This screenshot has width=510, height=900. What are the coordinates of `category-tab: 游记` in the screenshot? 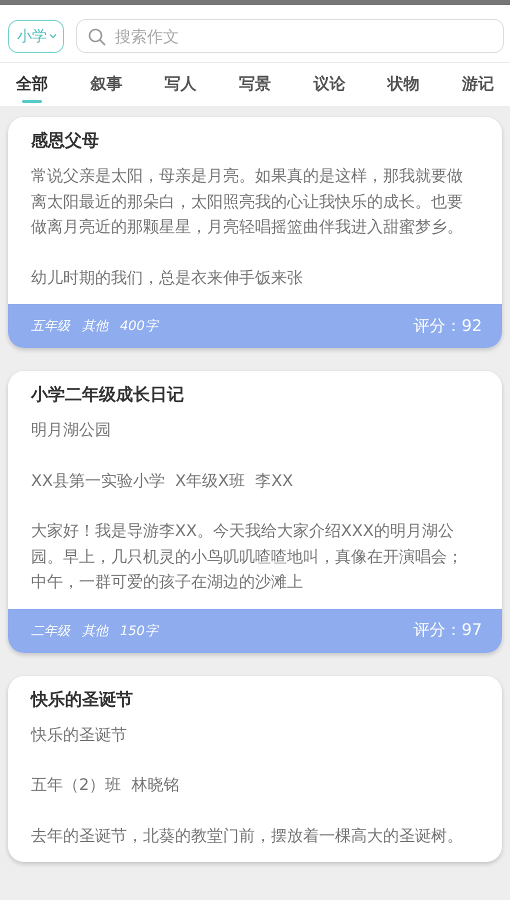 It's located at (478, 84).